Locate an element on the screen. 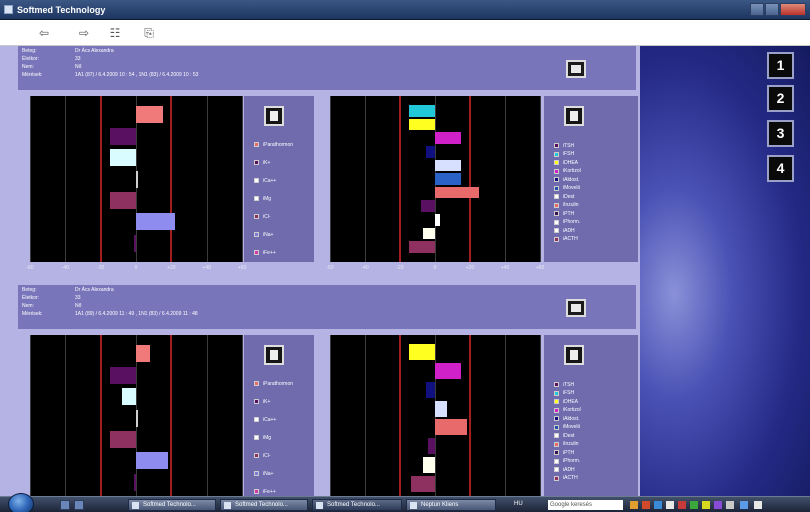 The image size is (810, 512). maximize-button is located at coordinates (772, 9).